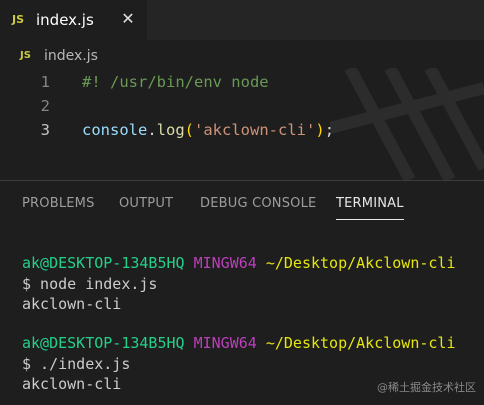 This screenshot has width=484, height=405. What do you see at coordinates (170, 130) in the screenshot?
I see `token-method: log` at bounding box center [170, 130].